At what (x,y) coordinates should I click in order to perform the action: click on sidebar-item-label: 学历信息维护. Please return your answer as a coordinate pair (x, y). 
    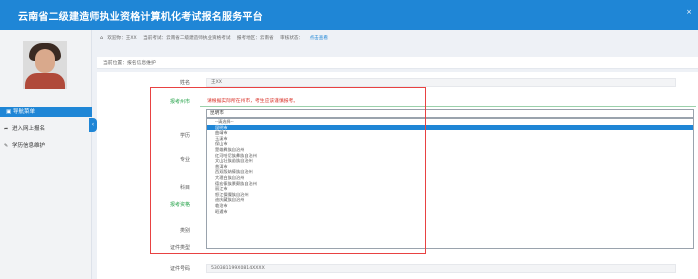
    Looking at the image, I should click on (29, 146).